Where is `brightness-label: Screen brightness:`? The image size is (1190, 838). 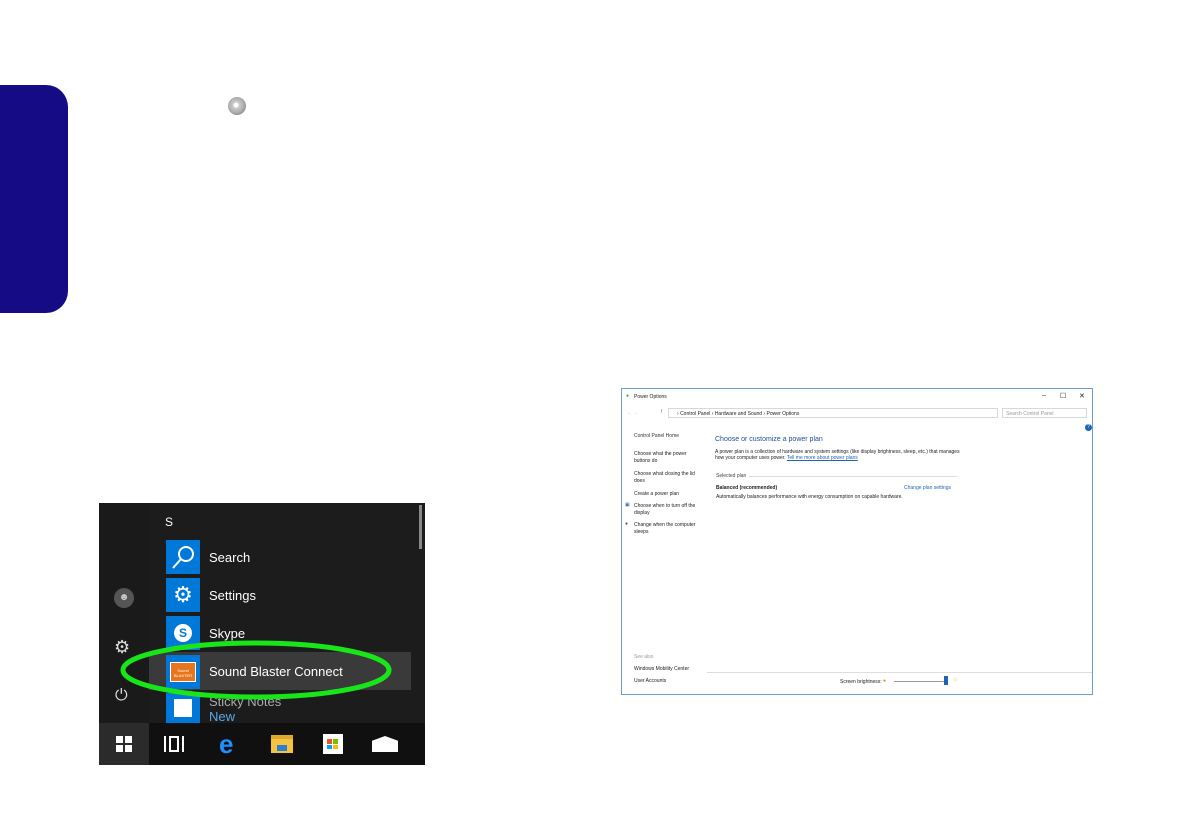
brightness-label: Screen brightness: is located at coordinates (861, 682).